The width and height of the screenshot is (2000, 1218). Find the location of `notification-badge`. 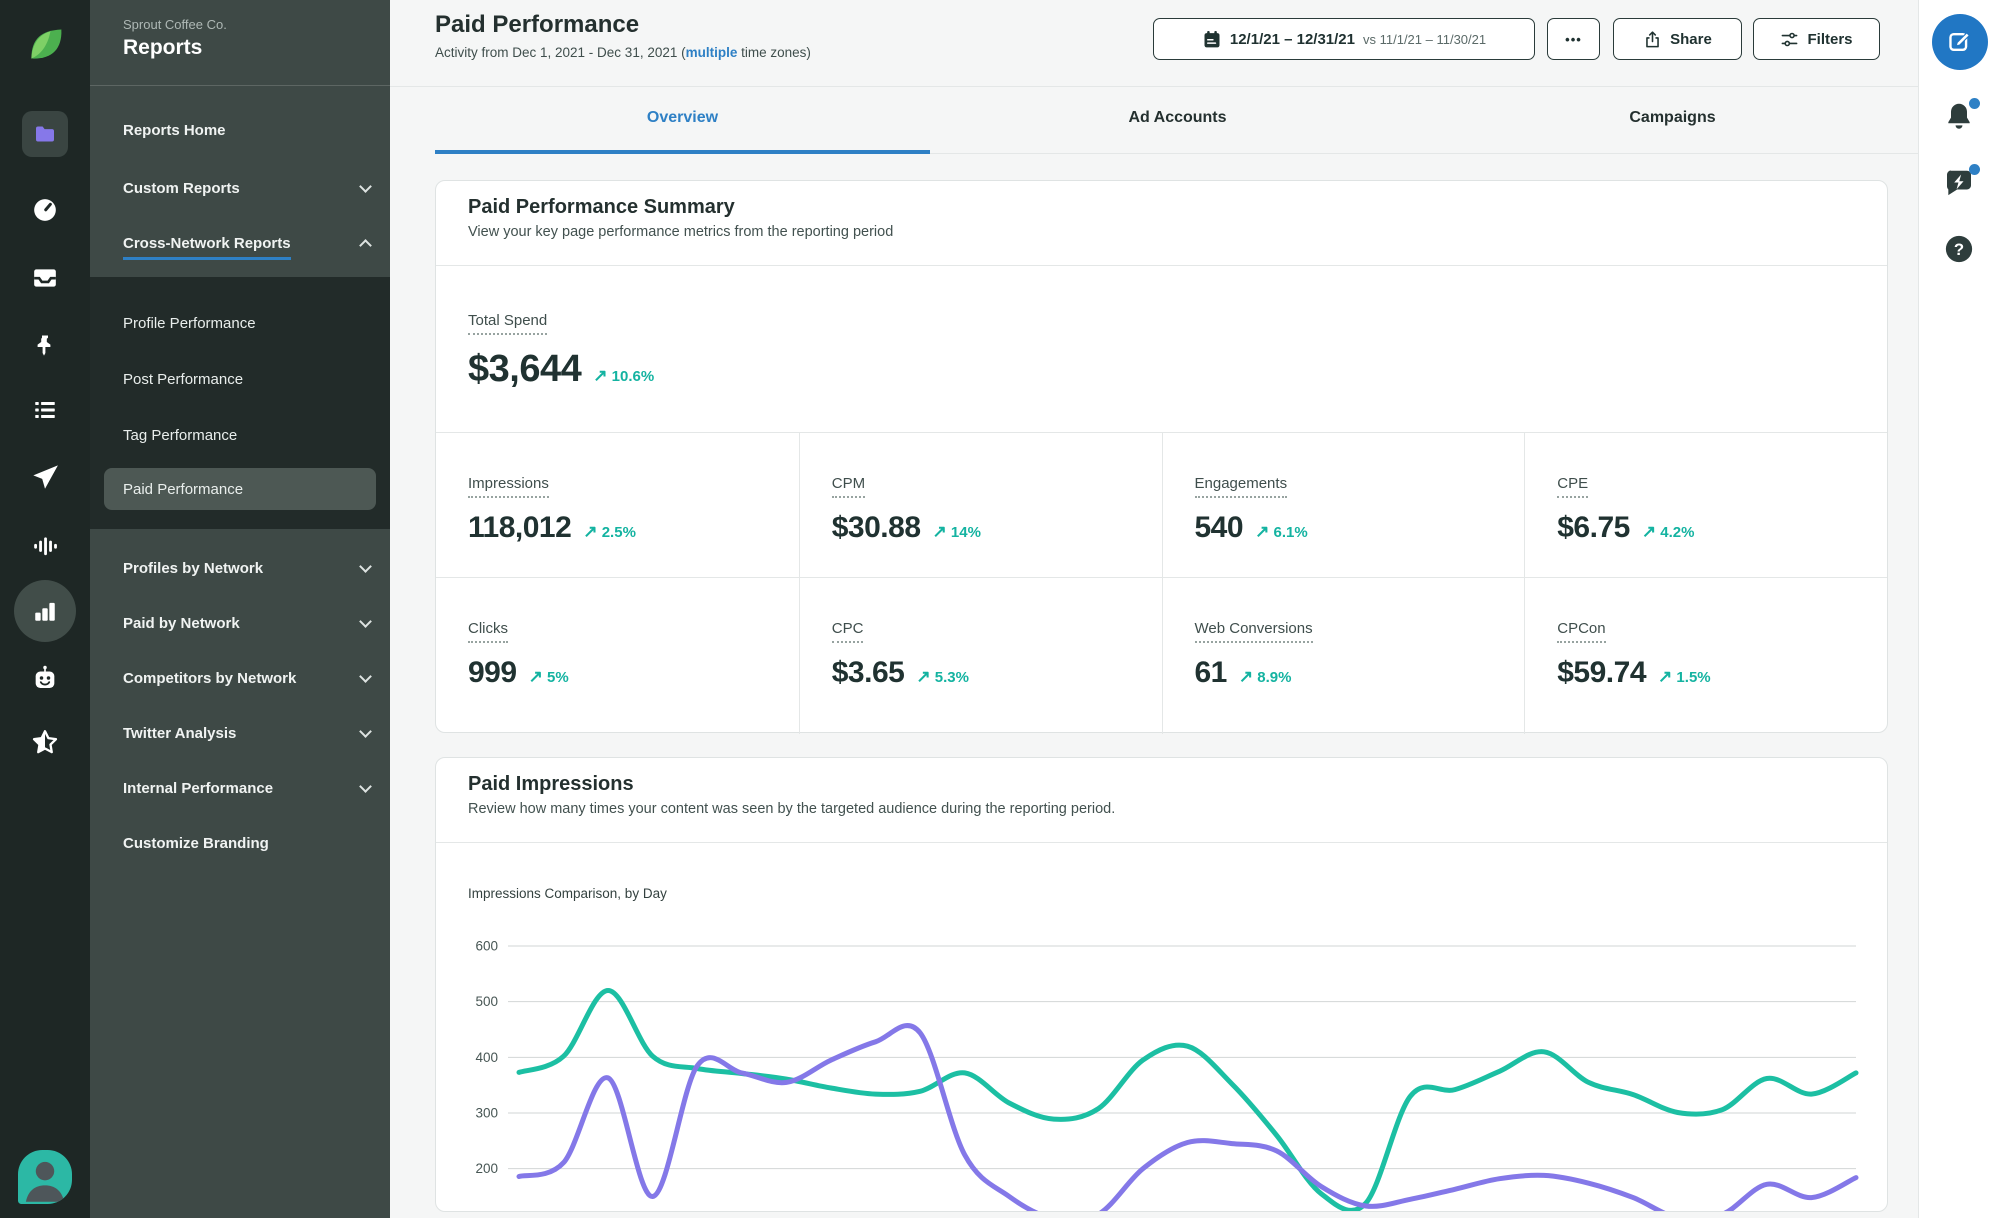

notification-badge is located at coordinates (1974, 103).